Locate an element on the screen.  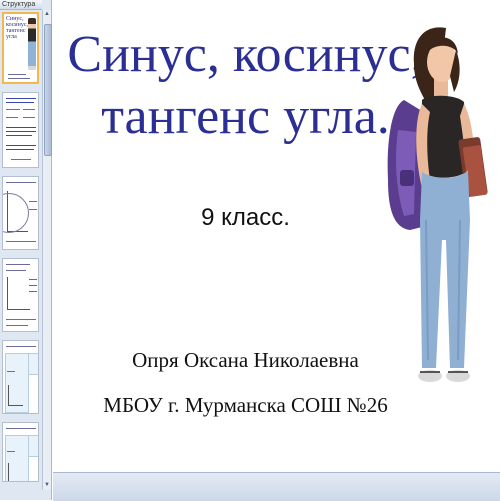
pane-scrollbar: ▲ ▼ is located at coordinates (47, 250).